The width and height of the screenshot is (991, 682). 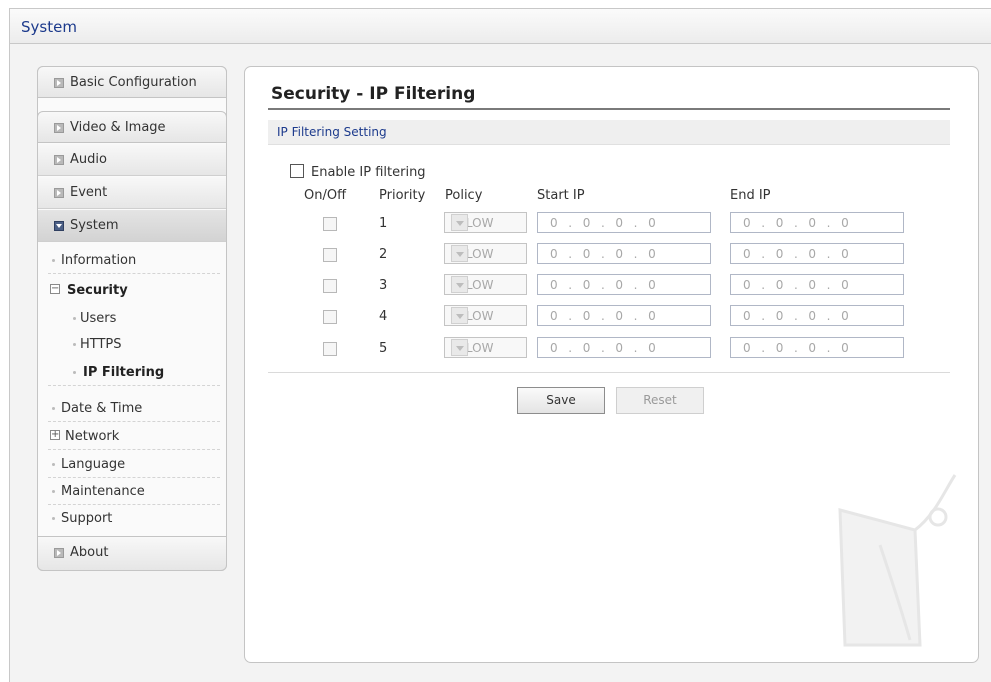 I want to click on reset-button: Reset, so click(x=660, y=400).